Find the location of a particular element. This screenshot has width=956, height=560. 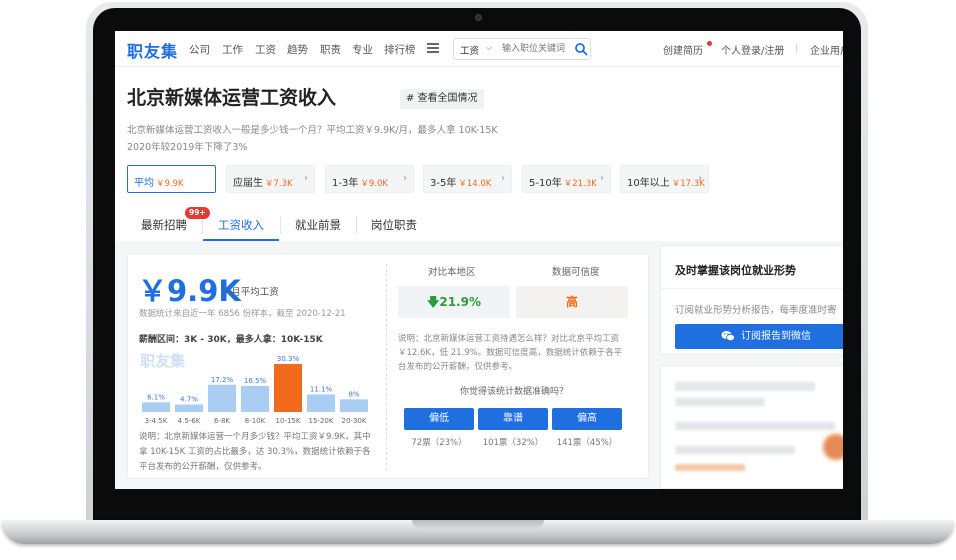

menu-icon is located at coordinates (433, 48).